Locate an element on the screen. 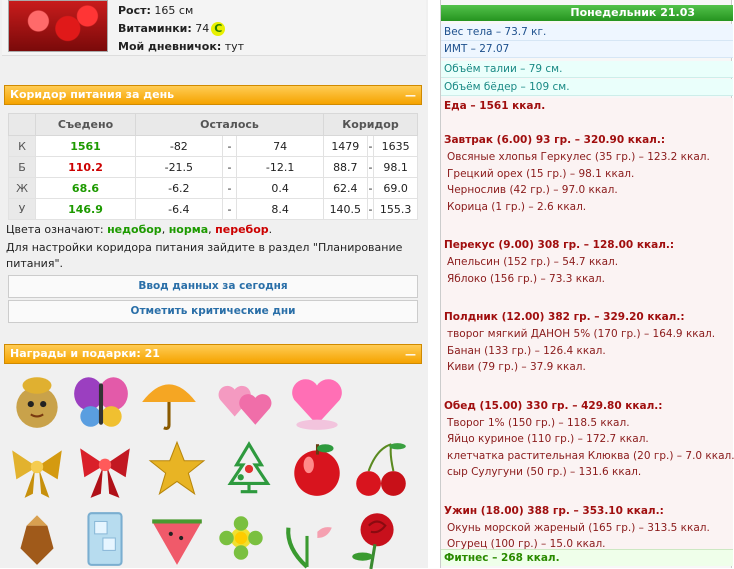  hearts-icon is located at coordinates (245, 402).